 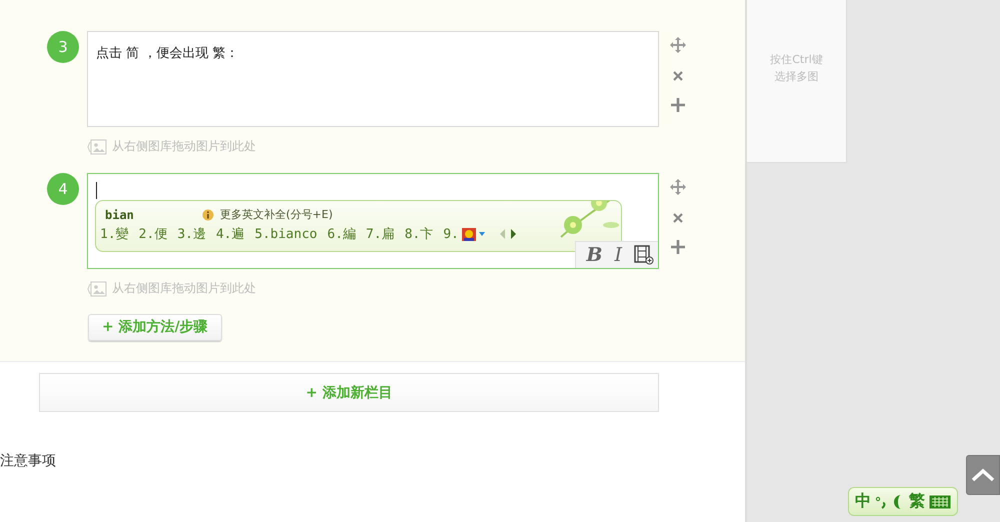 I want to click on script-toggle: 繁, so click(x=917, y=501).